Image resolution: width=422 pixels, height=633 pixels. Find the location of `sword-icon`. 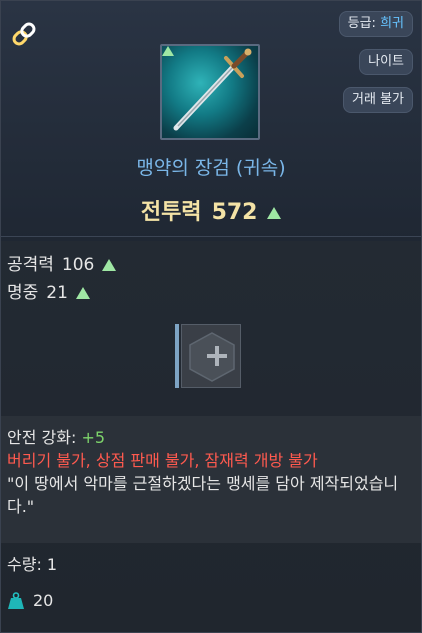

sword-icon is located at coordinates (212, 89).